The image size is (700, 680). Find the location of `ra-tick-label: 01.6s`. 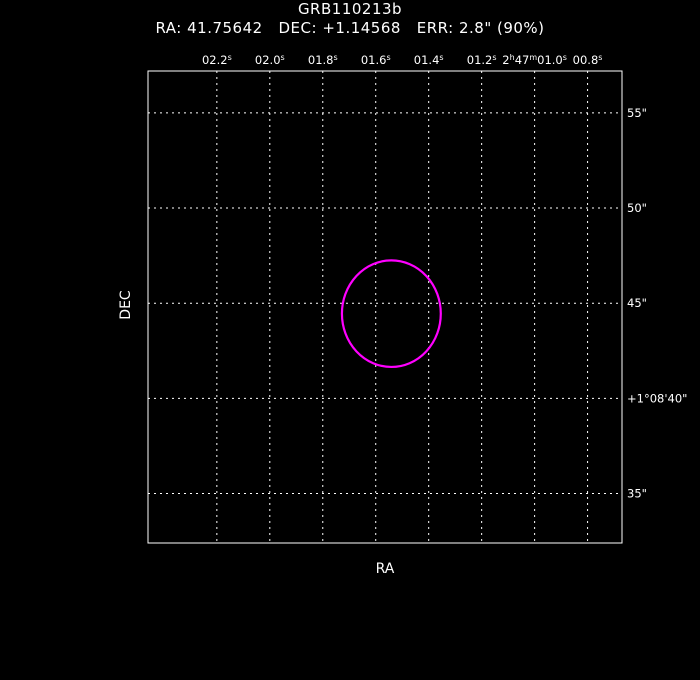

ra-tick-label: 01.6s is located at coordinates (376, 60).